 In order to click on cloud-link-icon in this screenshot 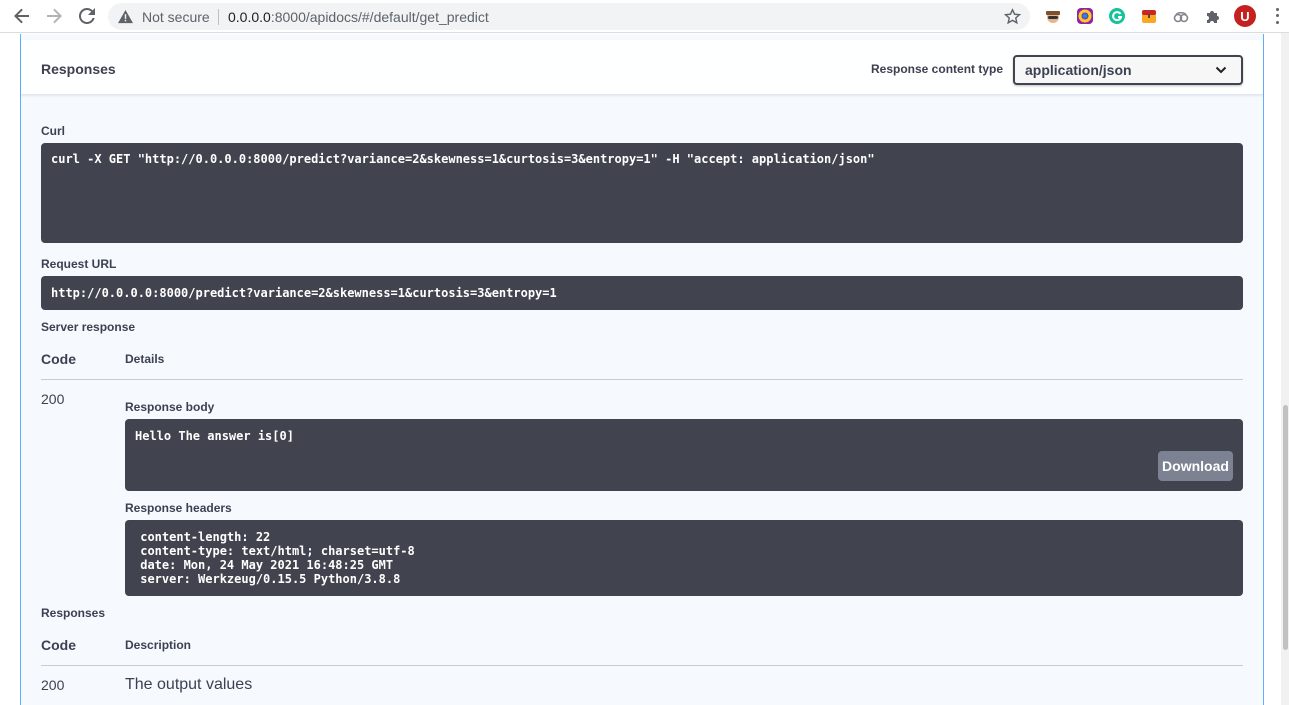, I will do `click(1181, 16)`.